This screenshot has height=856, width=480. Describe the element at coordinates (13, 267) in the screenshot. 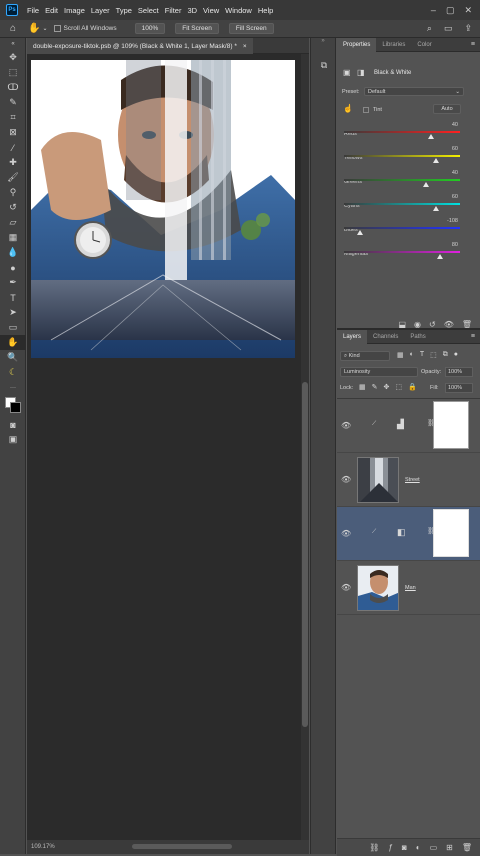

I see `dodge-tool-icon: ●` at that location.